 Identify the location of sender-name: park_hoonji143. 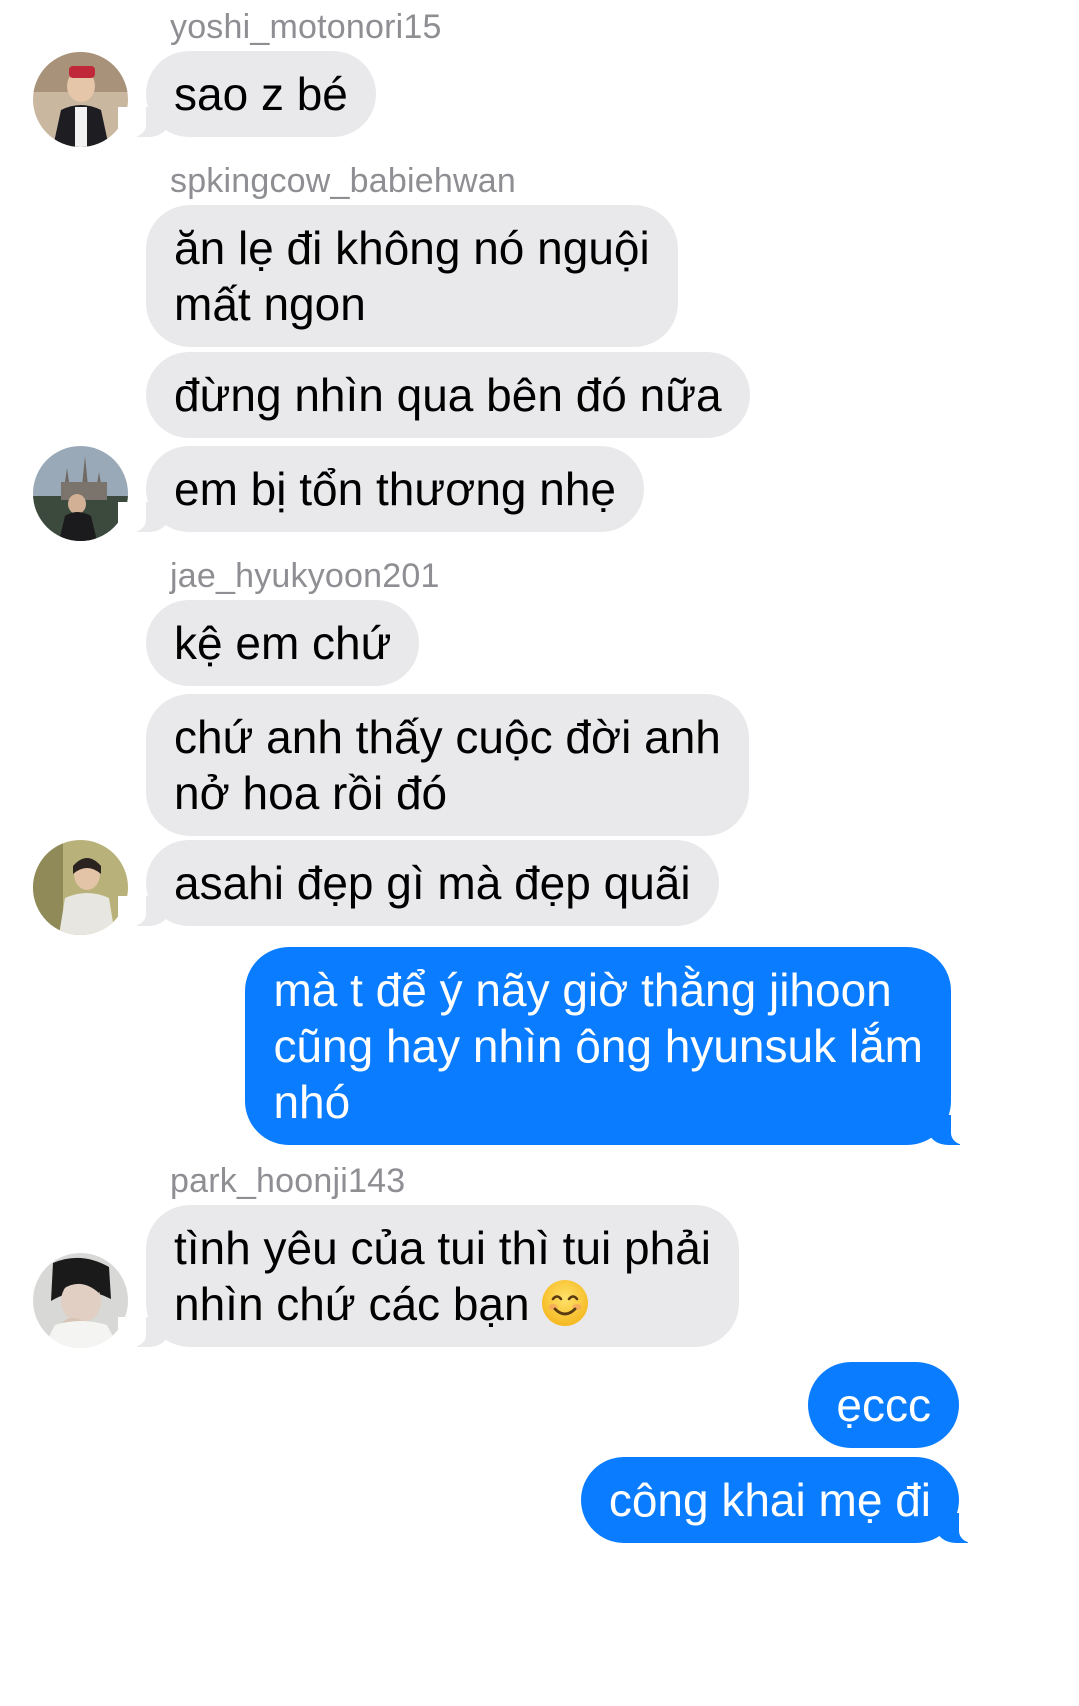
(288, 1181).